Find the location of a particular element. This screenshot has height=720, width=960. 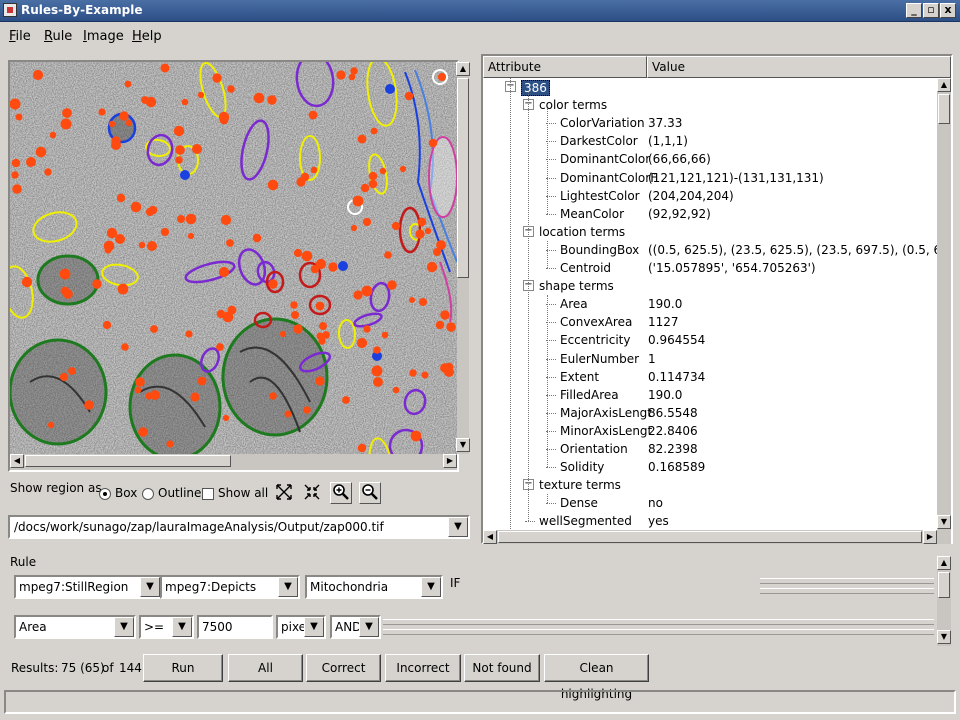

show-all-checkbox is located at coordinates (208, 494).